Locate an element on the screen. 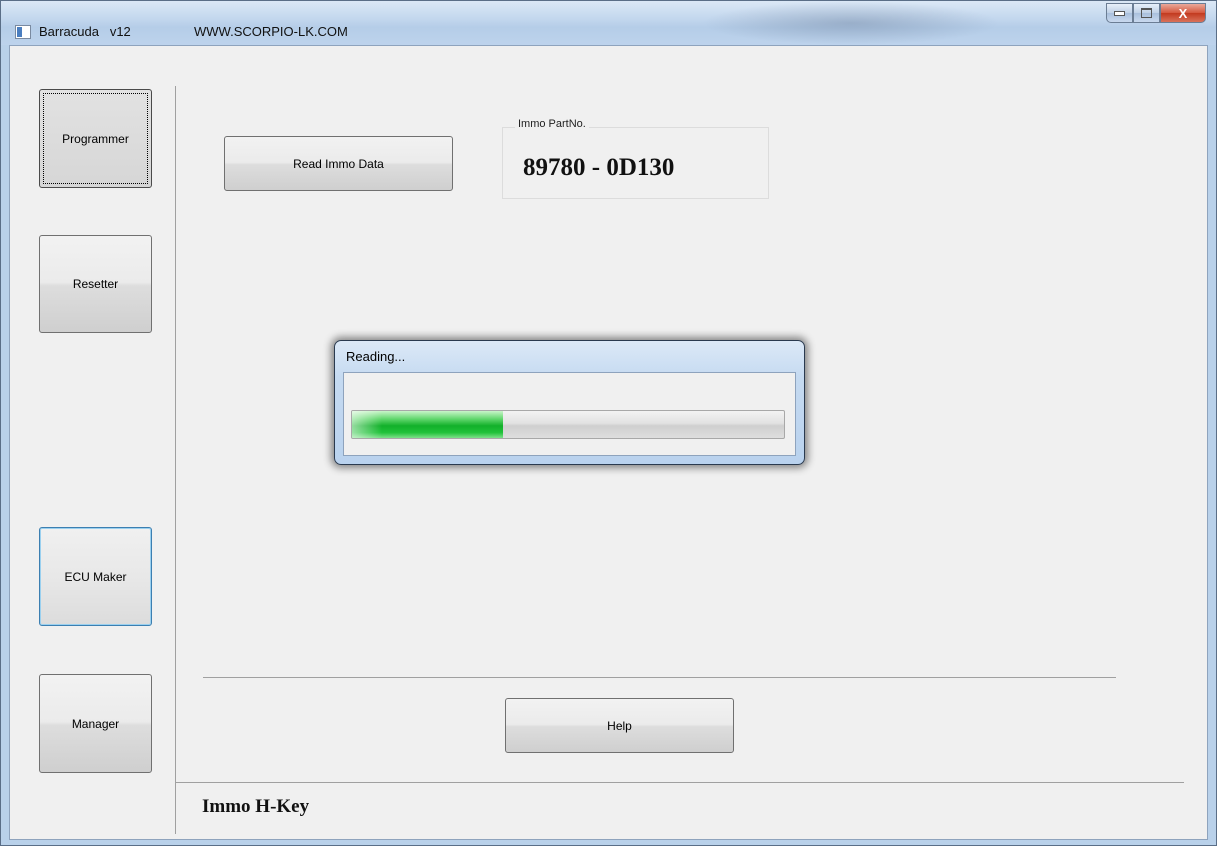  ecu-maker-button: ECU Maker is located at coordinates (95, 576).